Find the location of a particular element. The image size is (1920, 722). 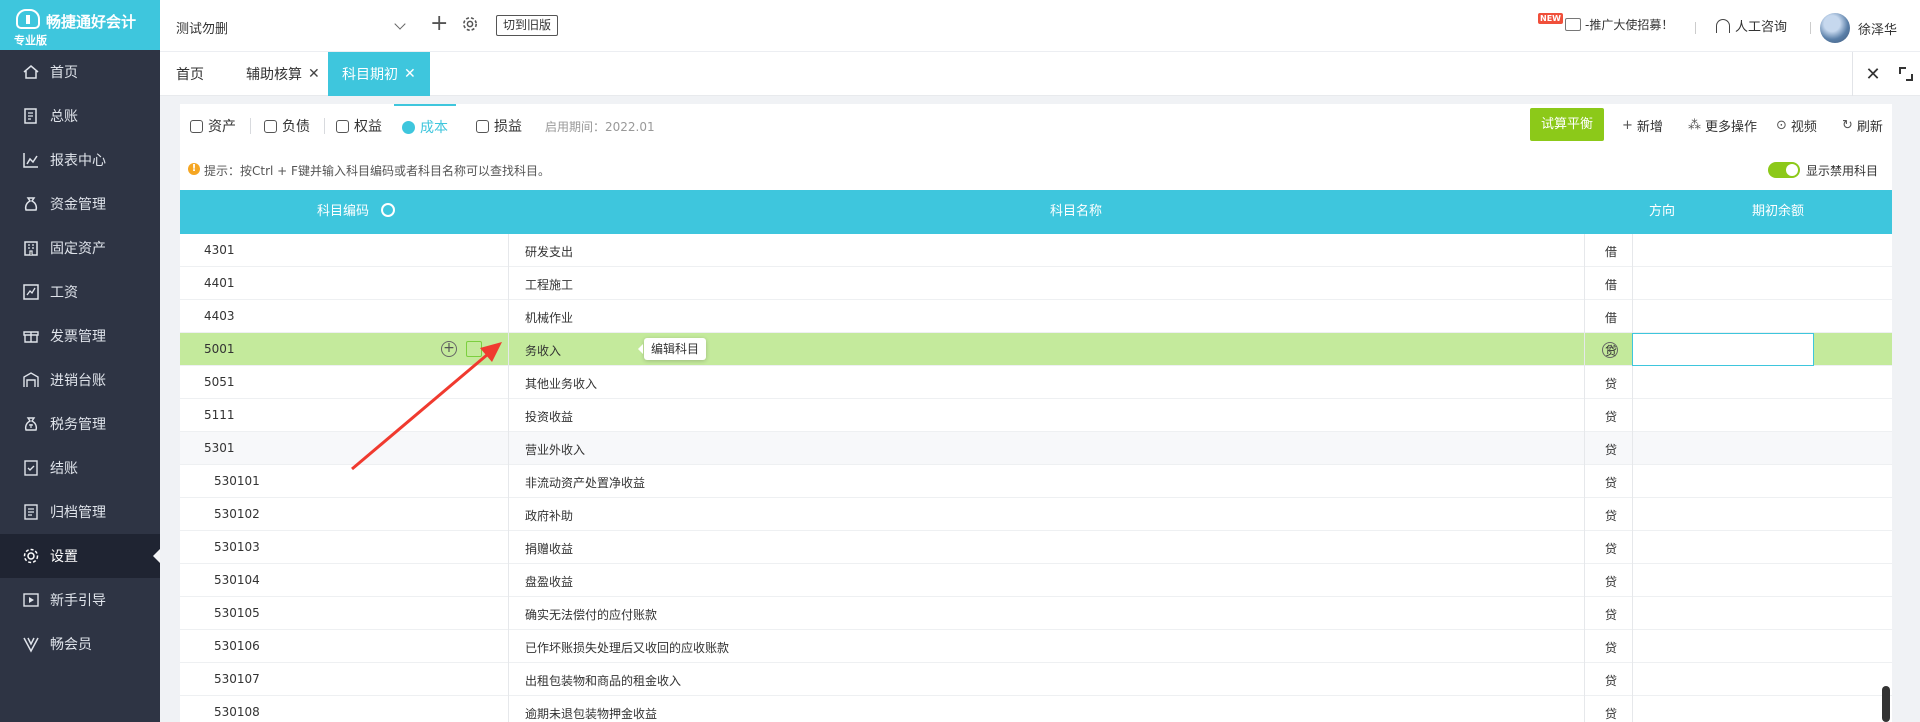

more-actions-button: ⁂ 更多操作 is located at coordinates (1722, 125).